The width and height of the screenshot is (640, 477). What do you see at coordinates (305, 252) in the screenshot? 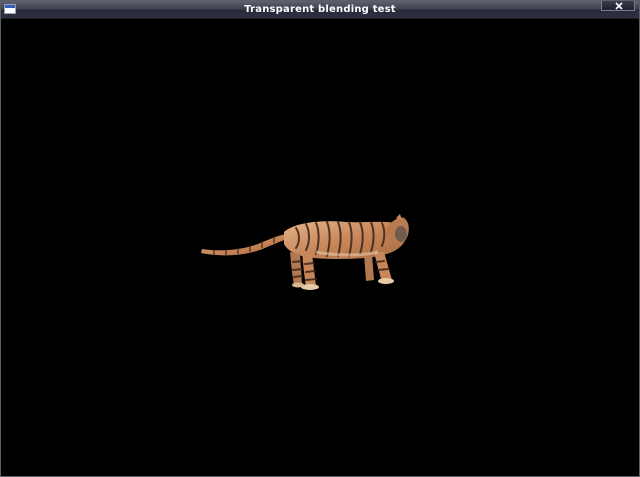
I see `tiger-model` at bounding box center [305, 252].